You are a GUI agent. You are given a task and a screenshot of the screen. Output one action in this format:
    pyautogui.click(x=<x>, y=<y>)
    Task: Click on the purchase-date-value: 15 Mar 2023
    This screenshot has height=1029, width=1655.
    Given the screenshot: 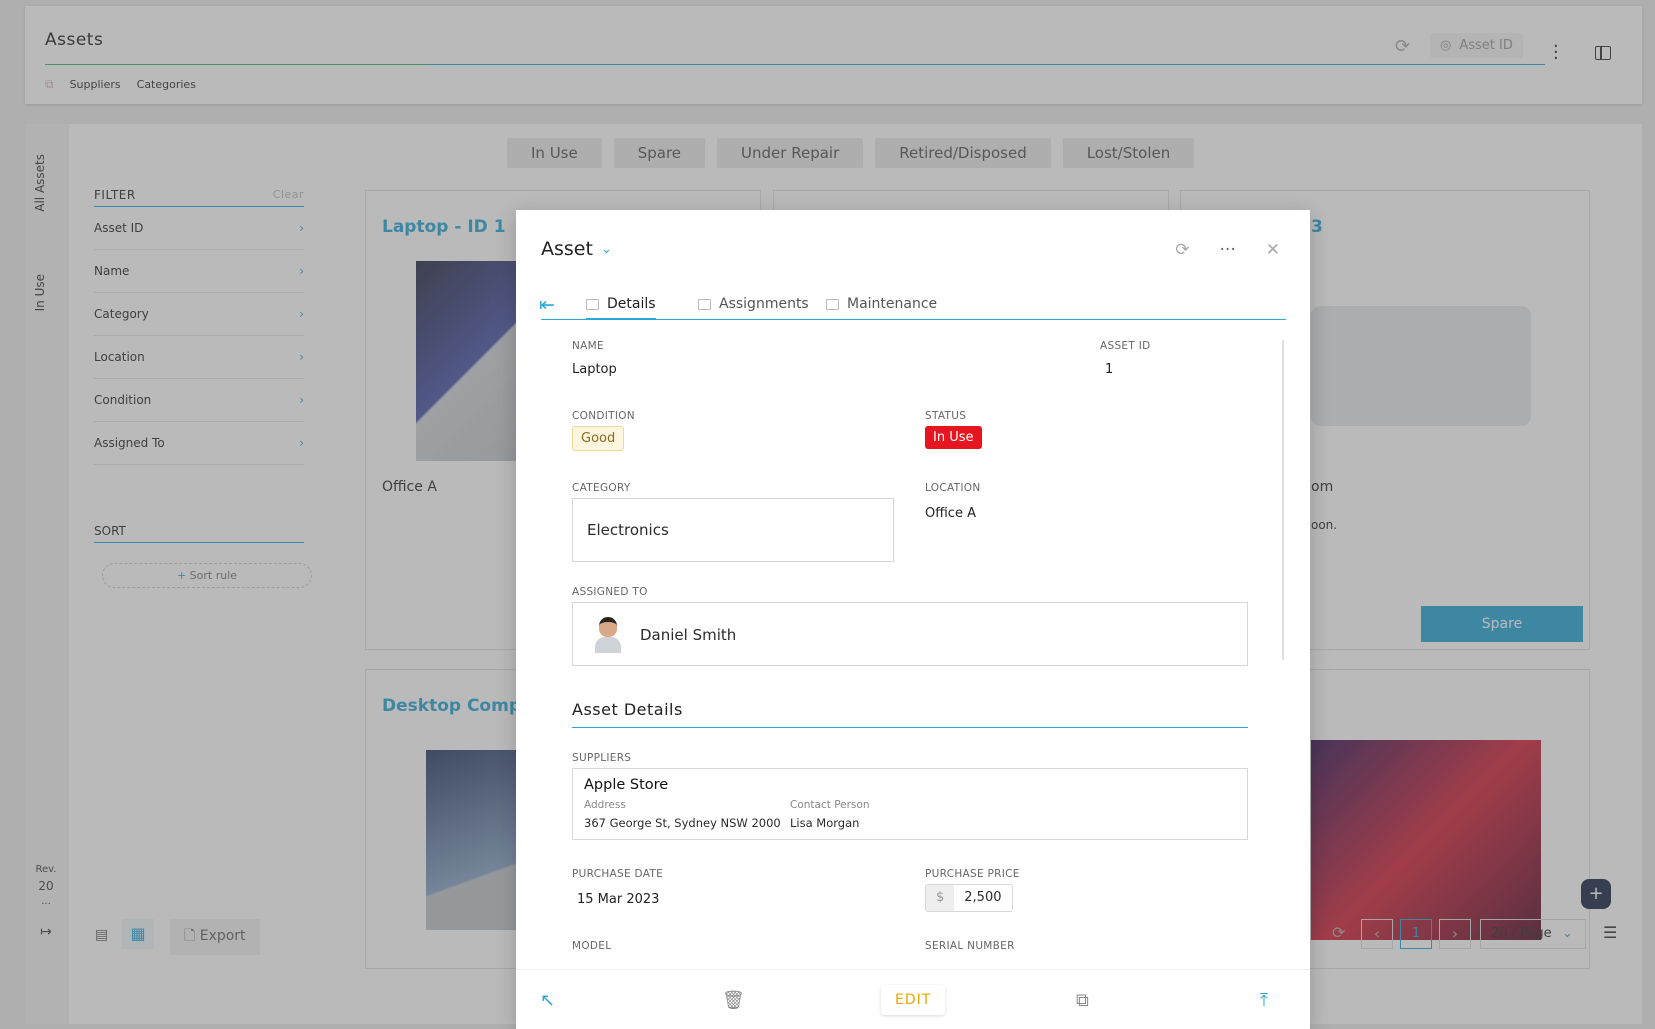 What is the action you would take?
    pyautogui.click(x=618, y=899)
    